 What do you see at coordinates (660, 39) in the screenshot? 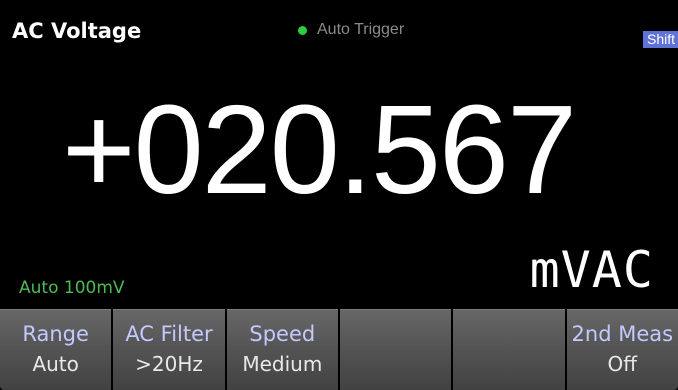
I see `shift-indicator: Shift` at bounding box center [660, 39].